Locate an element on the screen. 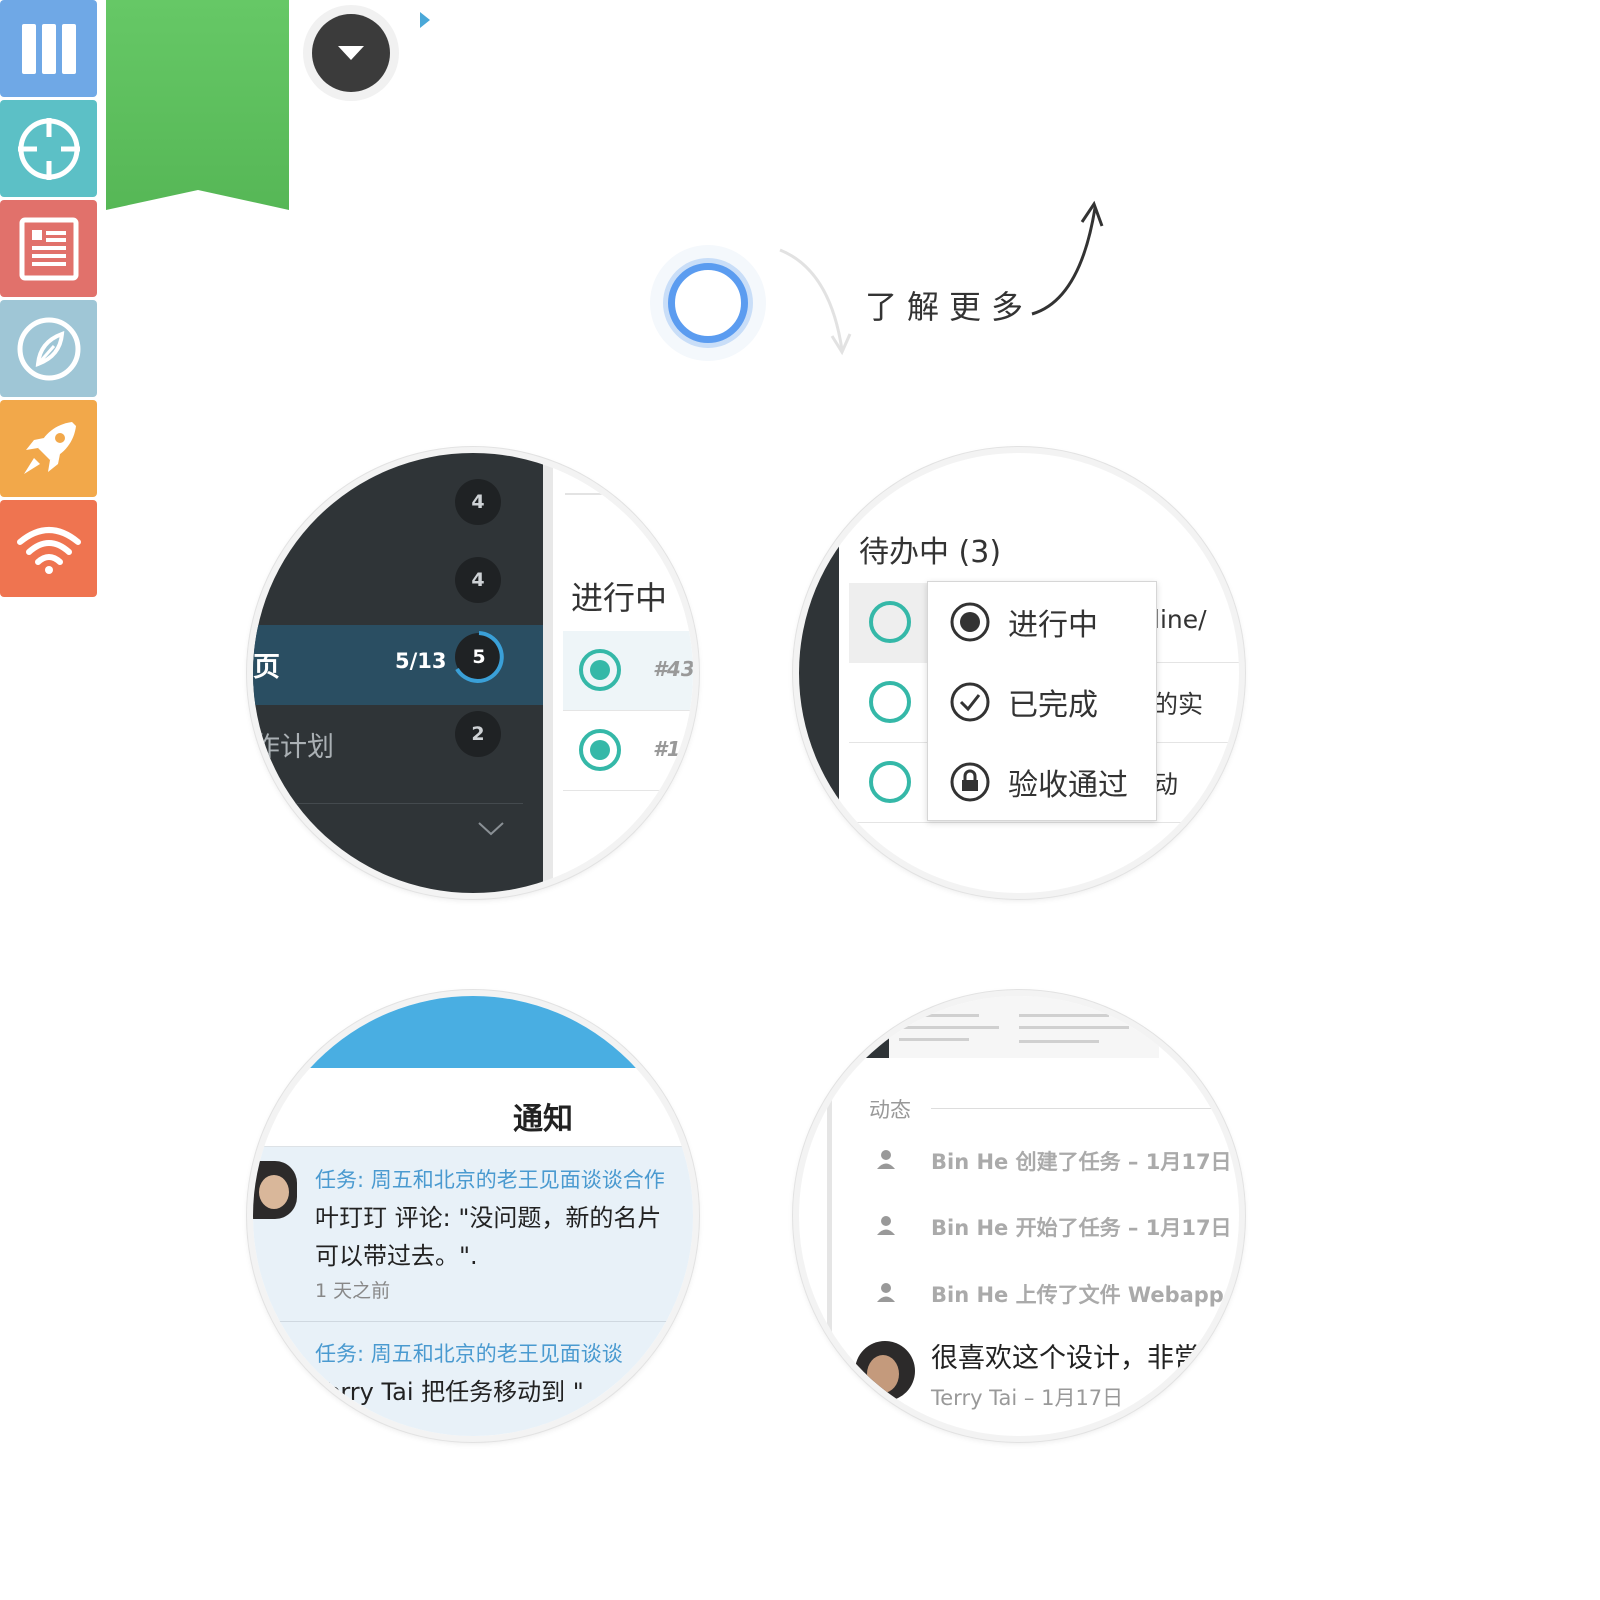 The image size is (1600, 1600). task-row: #43 is located at coordinates (628, 671).